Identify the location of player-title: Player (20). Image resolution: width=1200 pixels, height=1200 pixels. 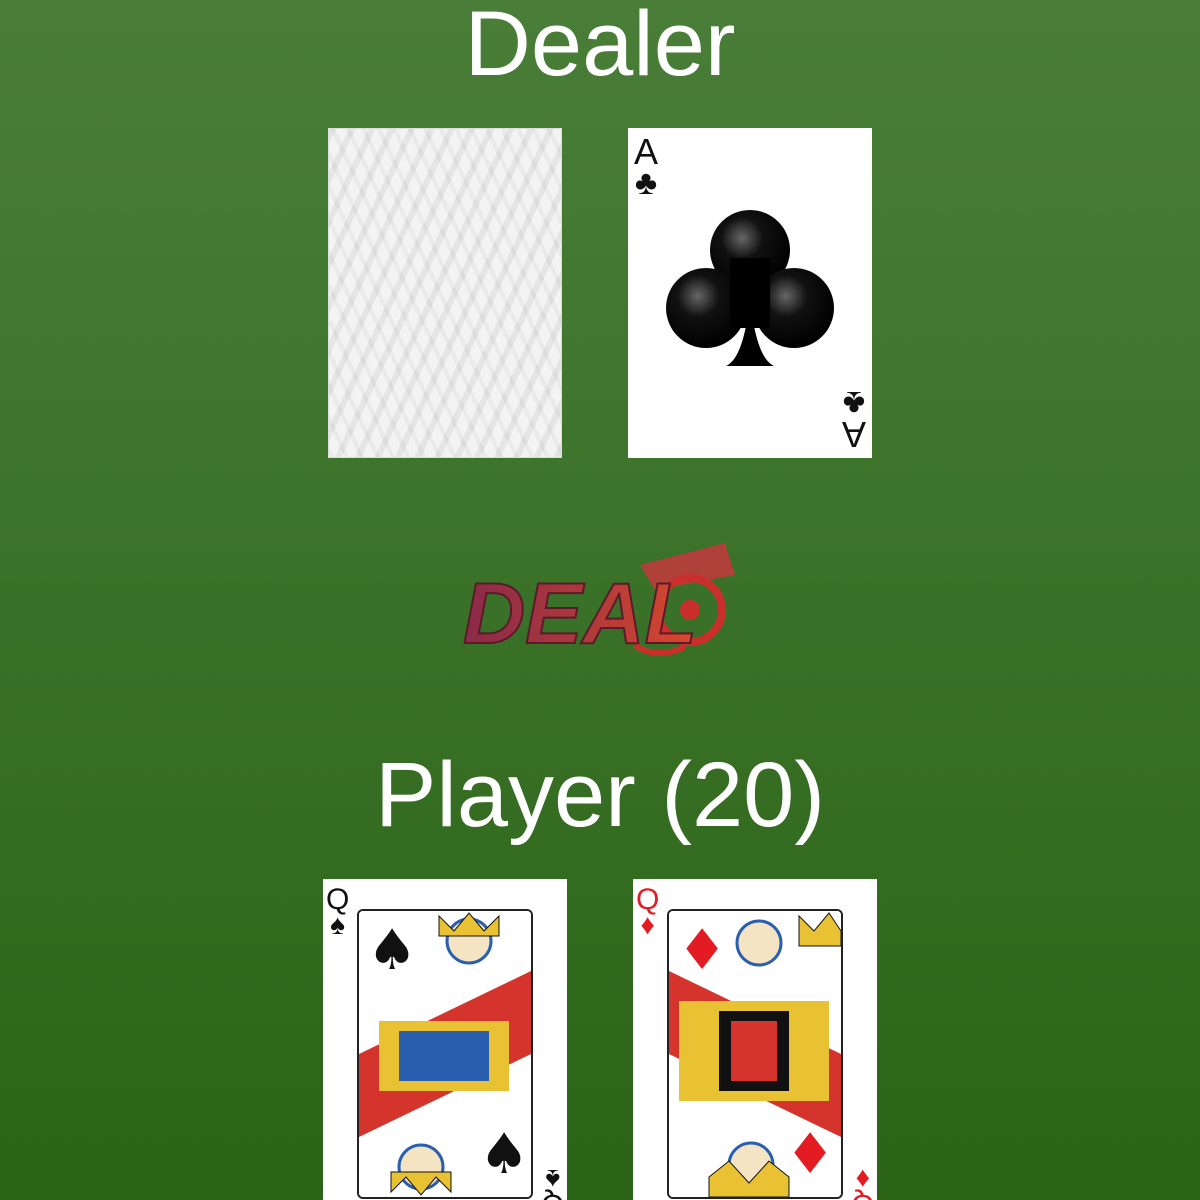
(600, 795).